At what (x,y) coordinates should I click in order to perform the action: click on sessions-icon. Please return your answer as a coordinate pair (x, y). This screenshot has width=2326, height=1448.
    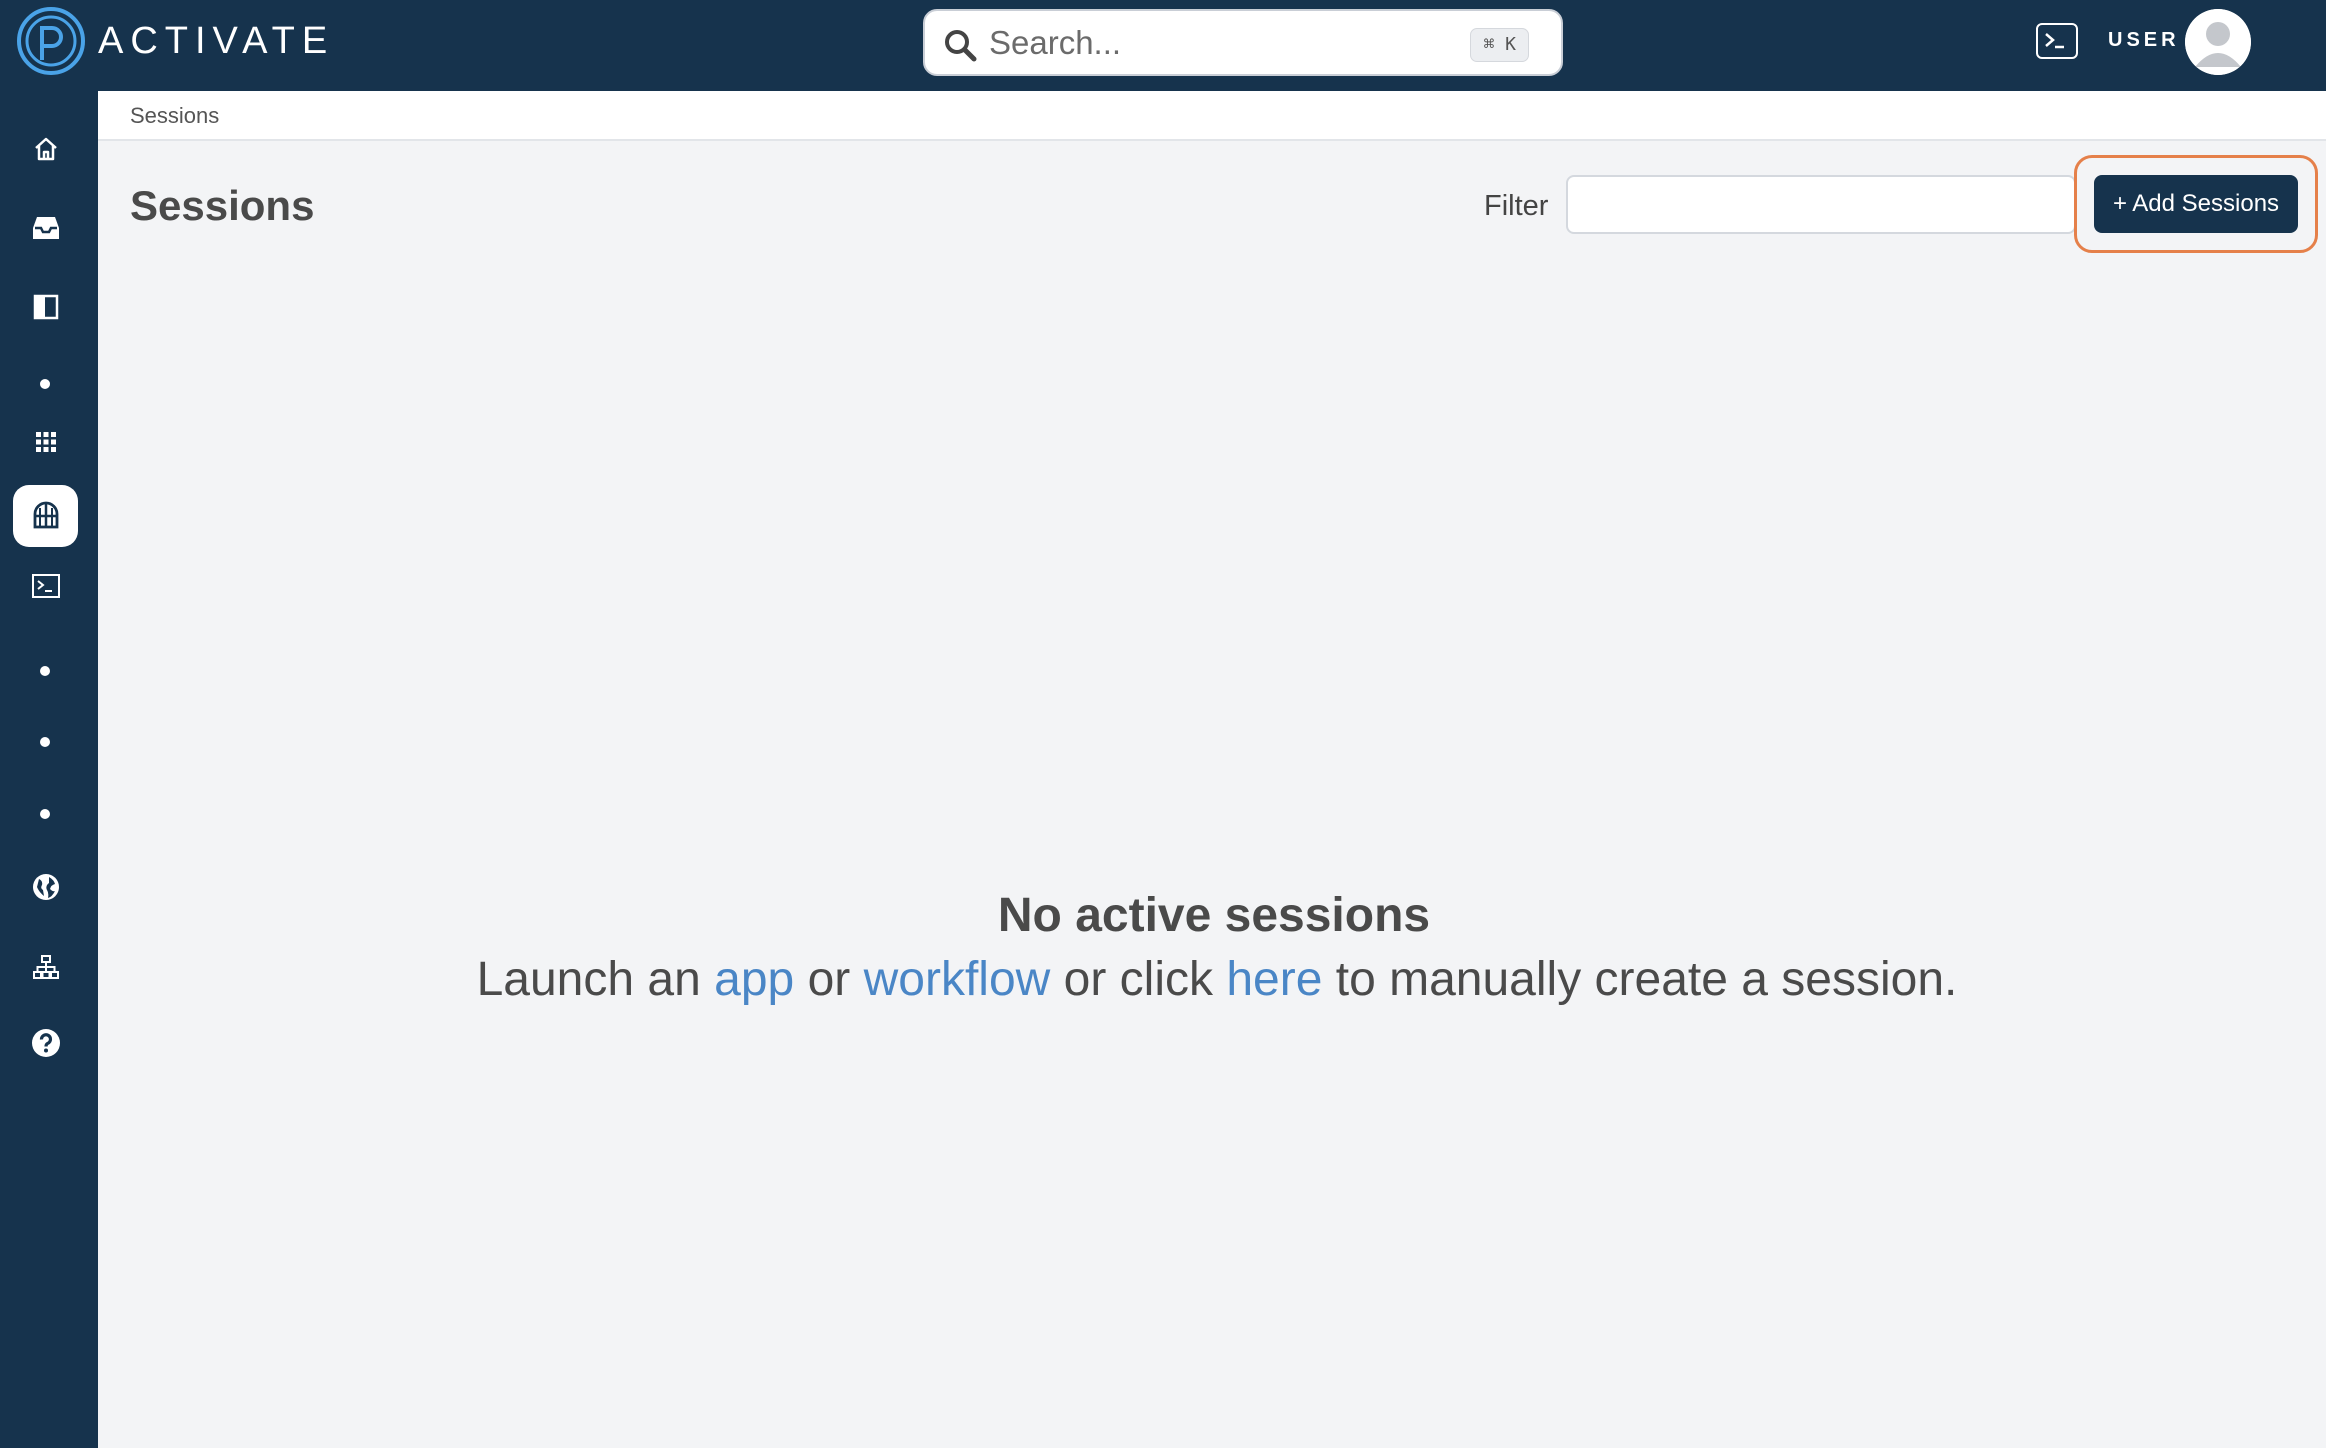
    Looking at the image, I should click on (45, 515).